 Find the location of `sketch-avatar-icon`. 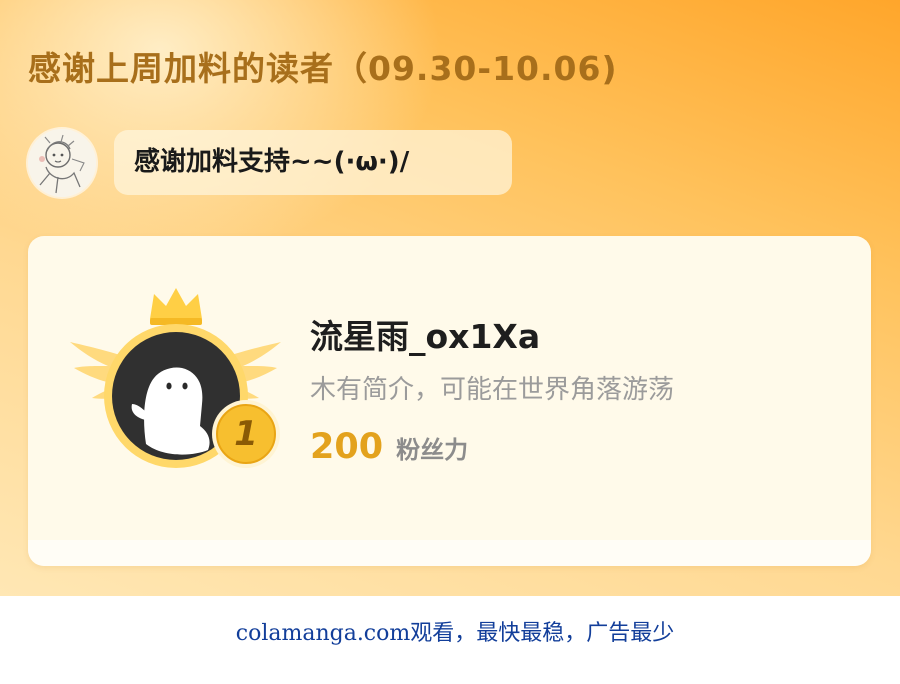

sketch-avatar-icon is located at coordinates (62, 163).